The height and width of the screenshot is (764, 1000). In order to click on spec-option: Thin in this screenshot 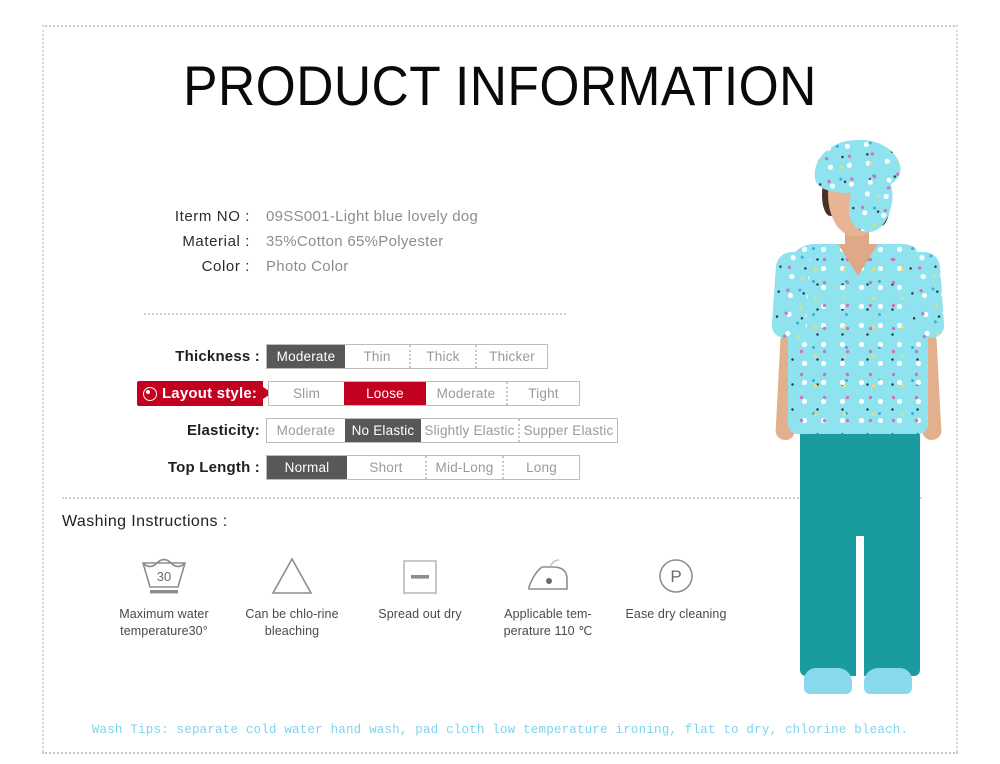, I will do `click(377, 356)`.